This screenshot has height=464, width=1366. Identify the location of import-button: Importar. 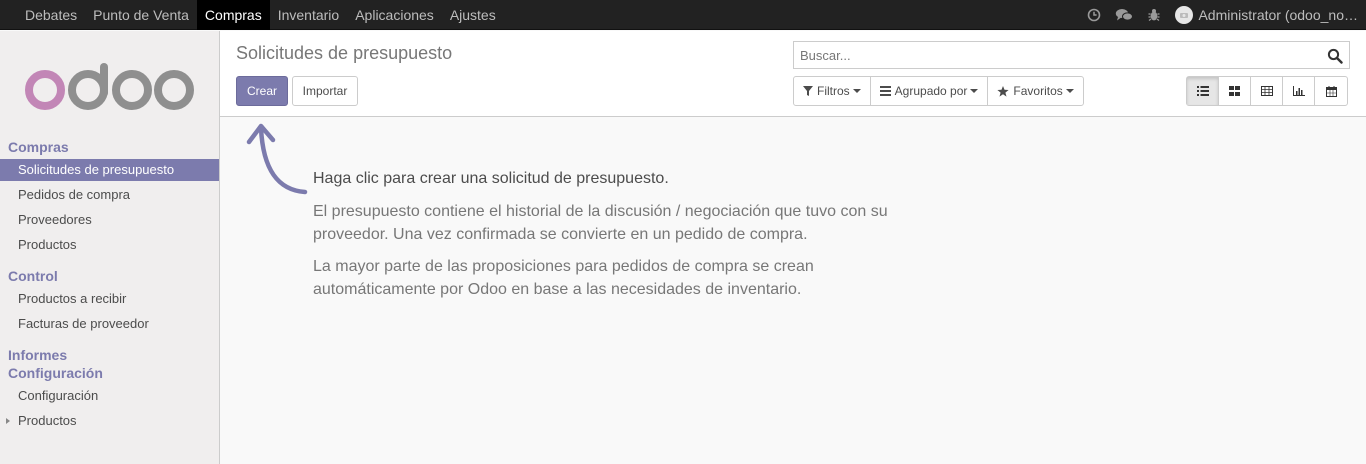
(325, 91).